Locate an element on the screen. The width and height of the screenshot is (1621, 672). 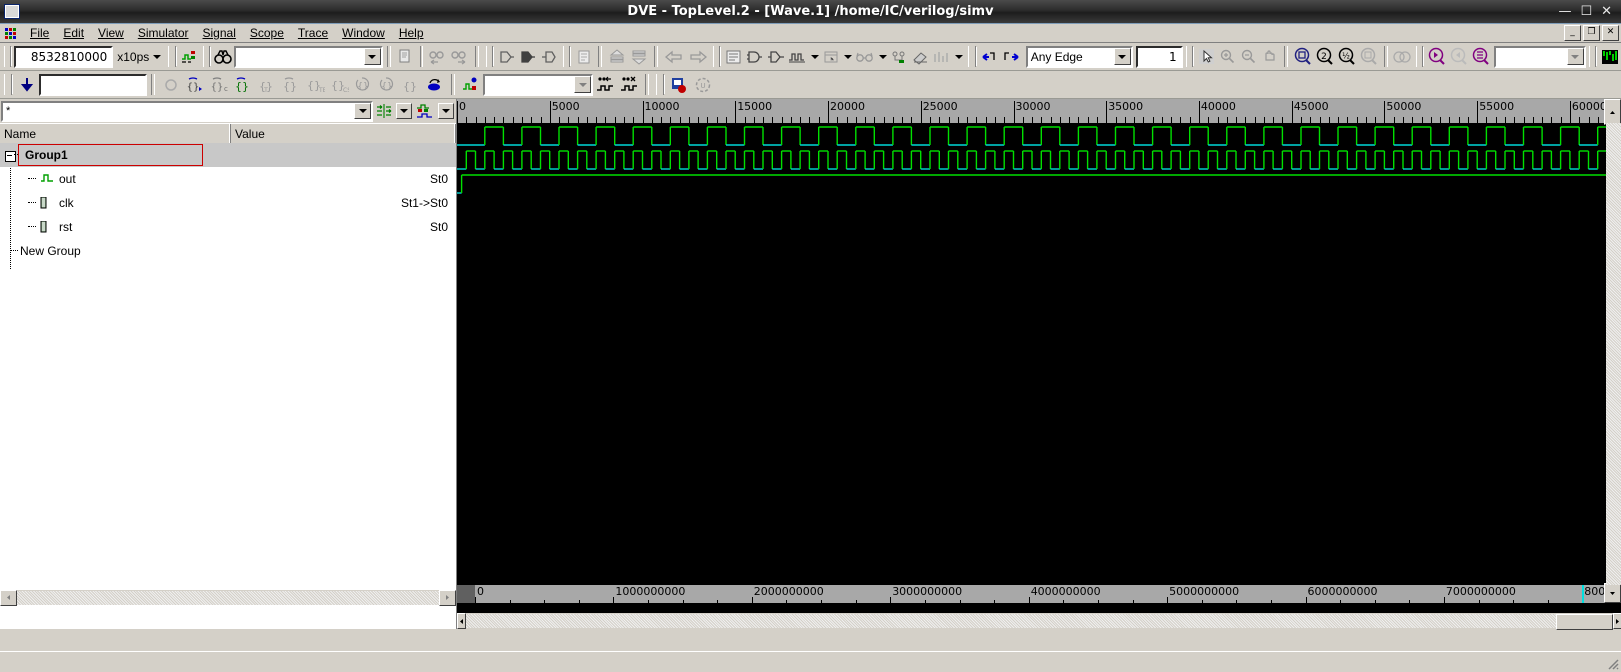
goto-field is located at coordinates (93, 84).